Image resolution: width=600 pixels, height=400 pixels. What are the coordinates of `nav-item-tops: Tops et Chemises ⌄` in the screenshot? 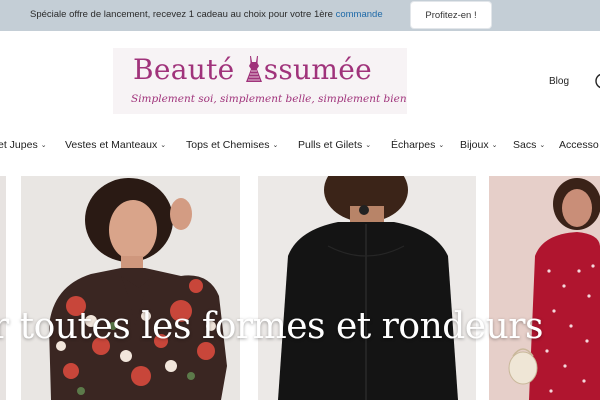 It's located at (232, 145).